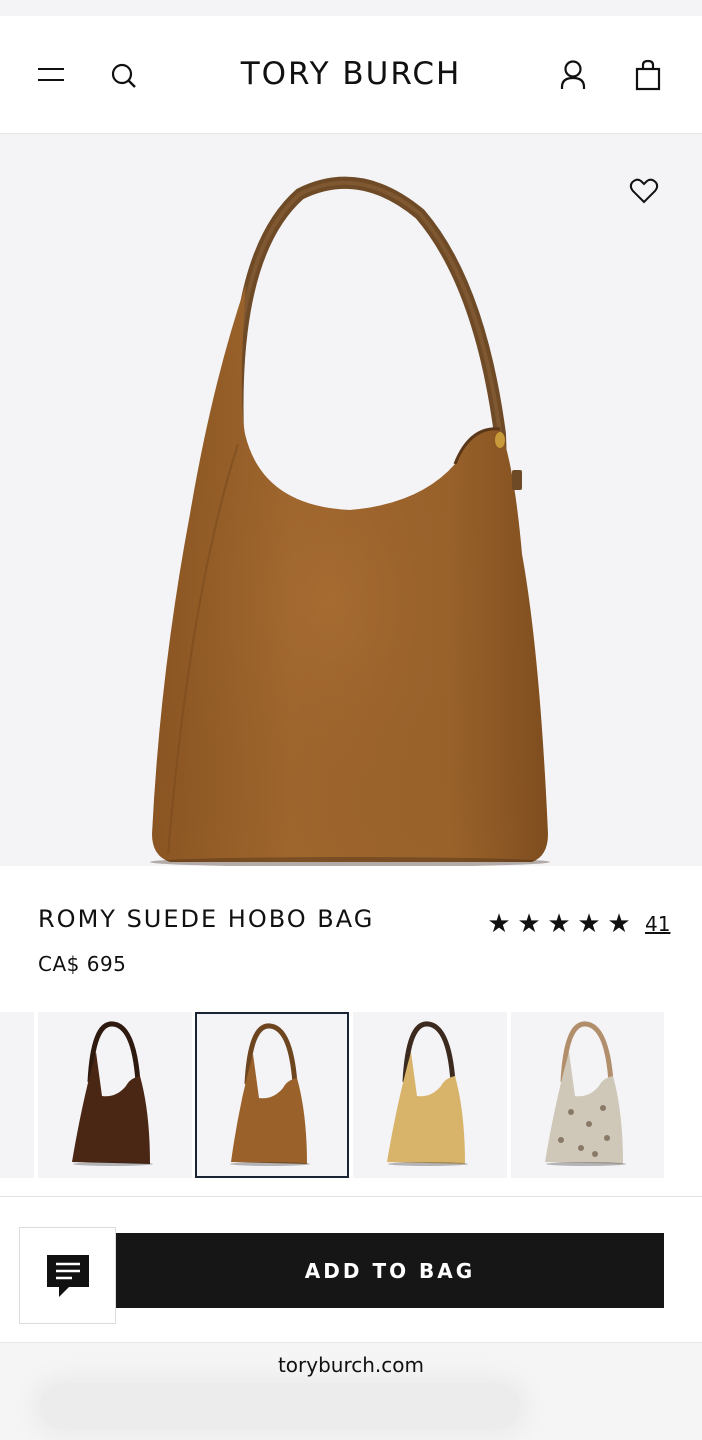 The height and width of the screenshot is (1440, 702). I want to click on account-icon, so click(573, 75).